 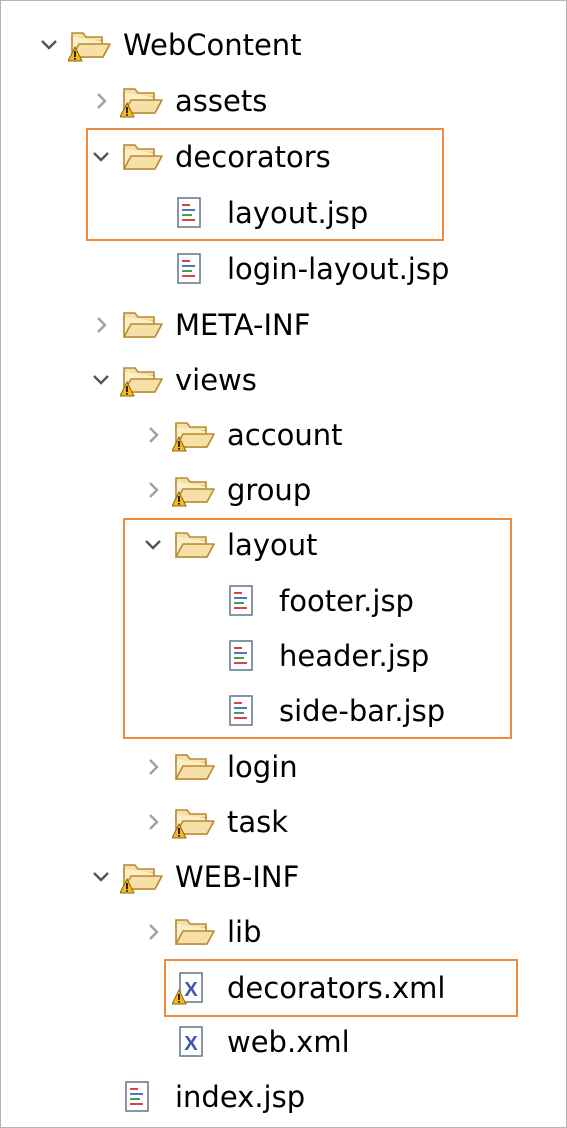 What do you see at coordinates (173, 380) in the screenshot?
I see `tree-item-views: views` at bounding box center [173, 380].